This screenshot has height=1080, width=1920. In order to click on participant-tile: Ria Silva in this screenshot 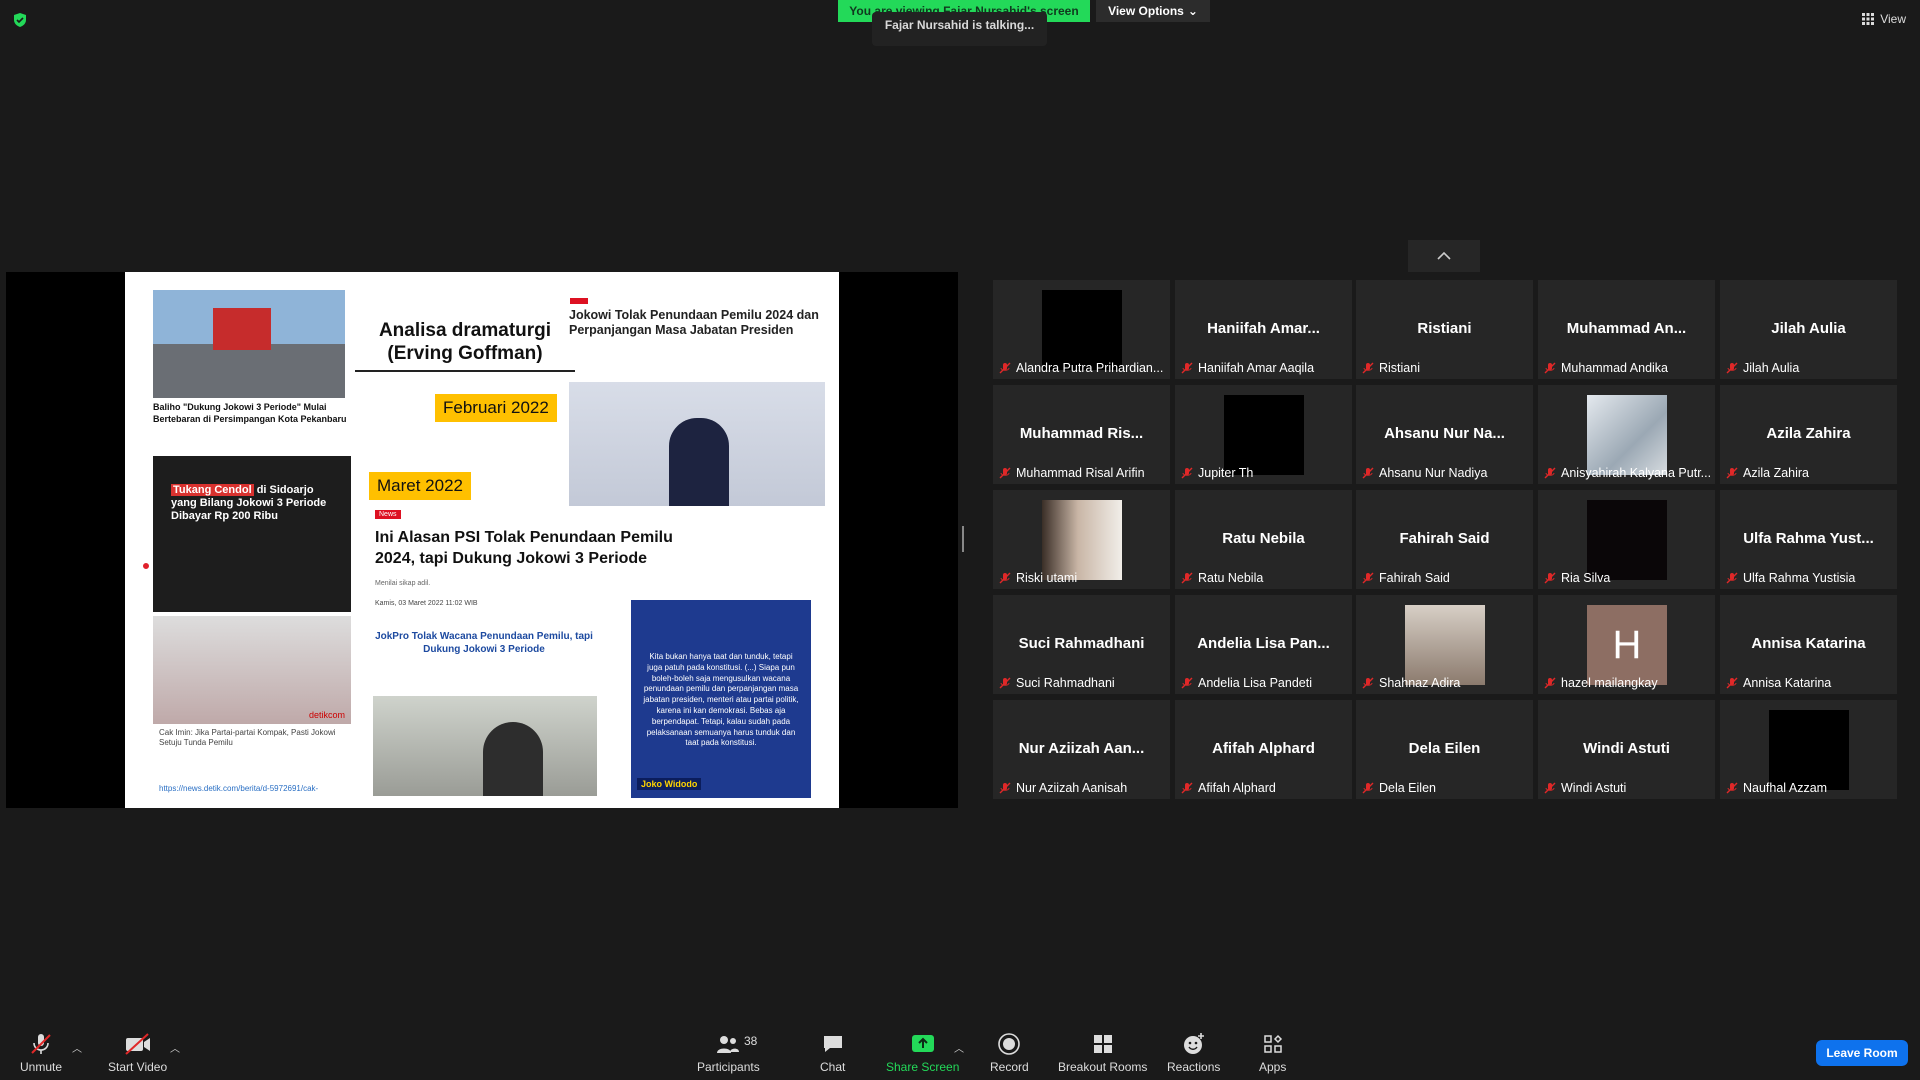, I will do `click(1626, 539)`.